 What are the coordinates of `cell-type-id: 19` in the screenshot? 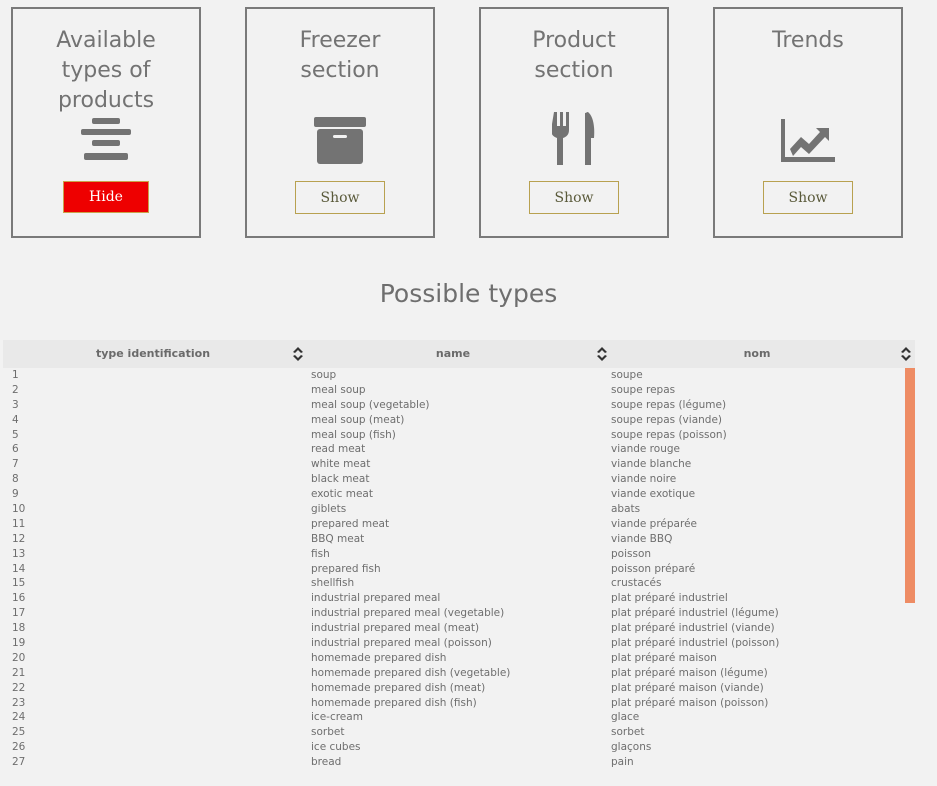 It's located at (19, 643).